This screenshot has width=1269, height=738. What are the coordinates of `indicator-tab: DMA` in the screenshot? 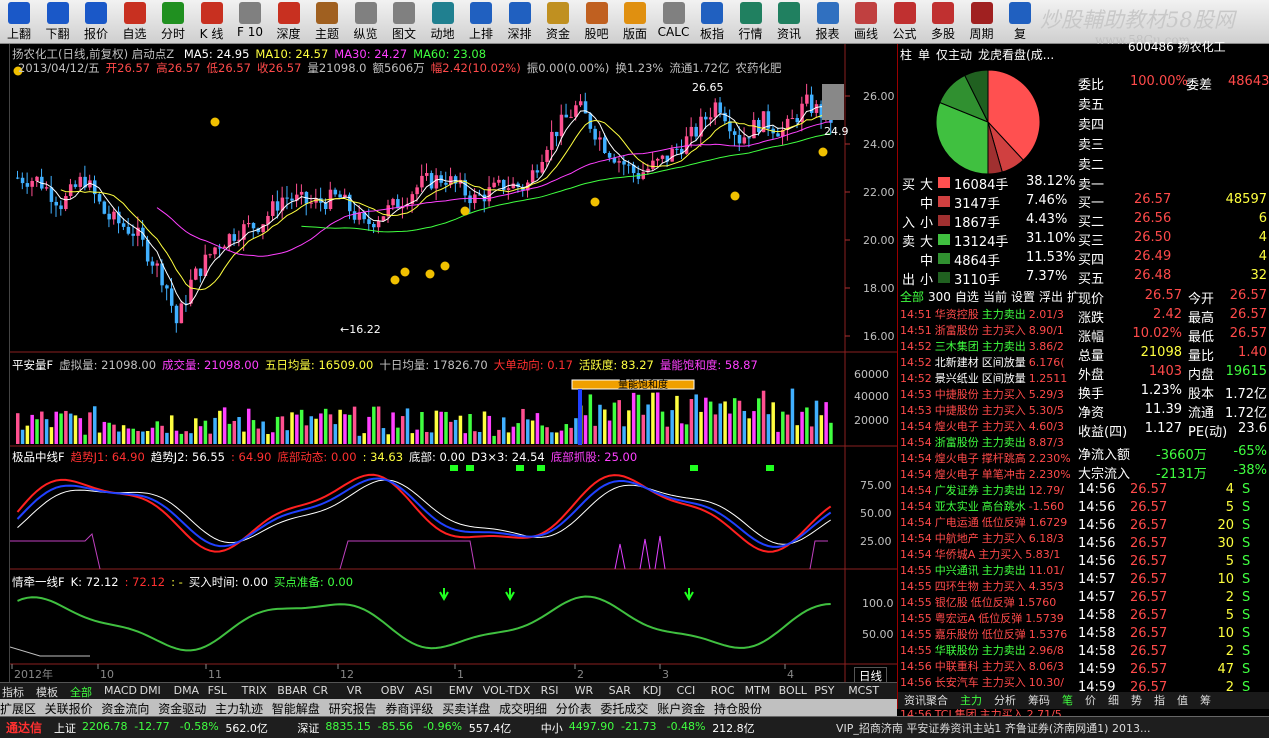 It's located at (187, 690).